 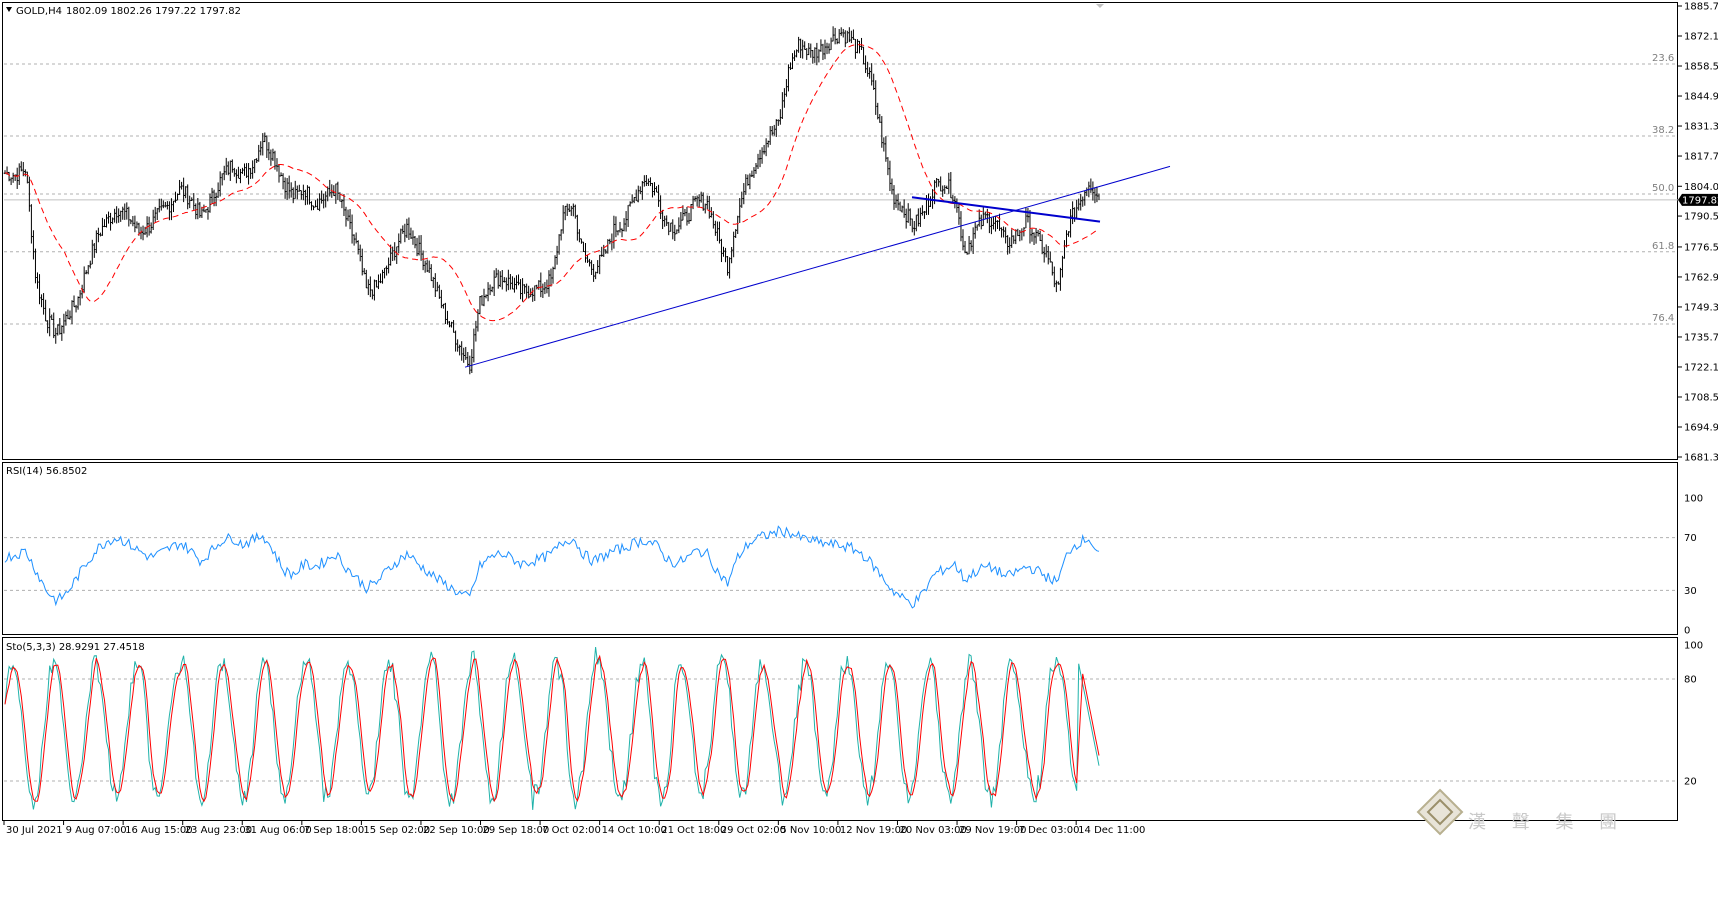 What do you see at coordinates (1693, 499) in the screenshot?
I see `rsi-tick-label: 100` at bounding box center [1693, 499].